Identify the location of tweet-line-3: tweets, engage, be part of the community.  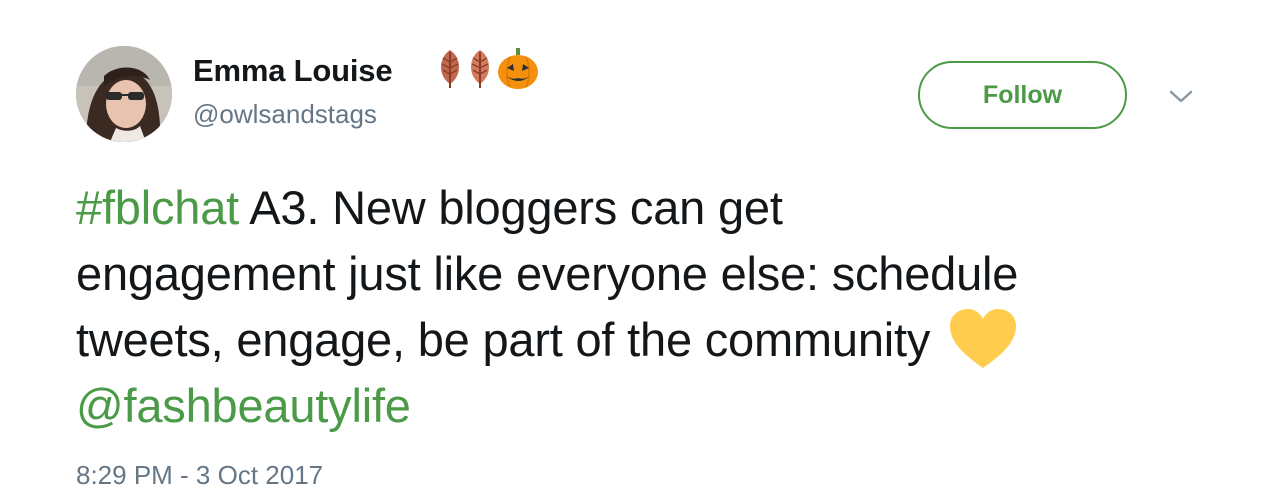
(646, 340).